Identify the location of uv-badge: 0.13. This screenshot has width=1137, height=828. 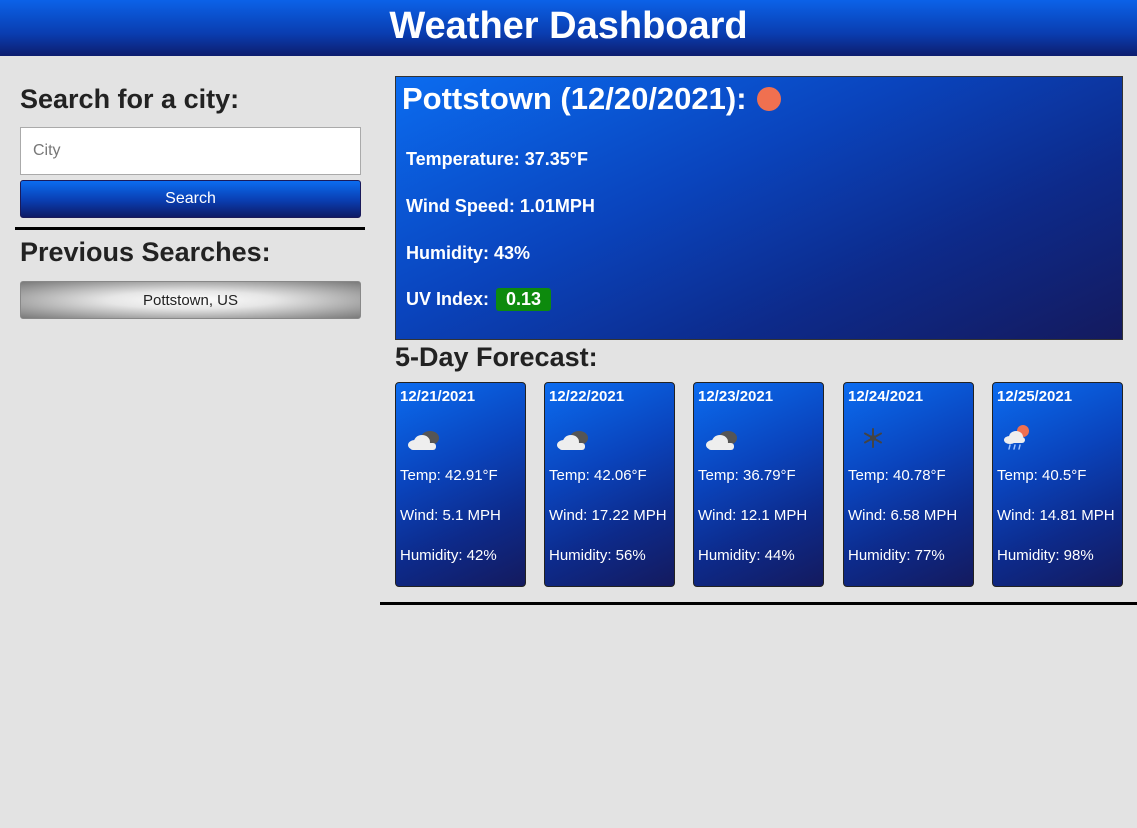
(524, 299).